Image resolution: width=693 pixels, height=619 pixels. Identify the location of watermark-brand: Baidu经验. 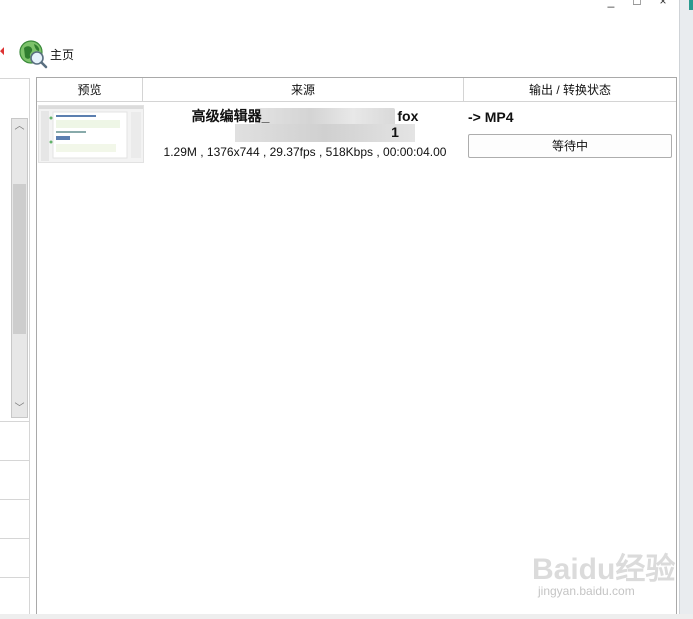
(604, 569).